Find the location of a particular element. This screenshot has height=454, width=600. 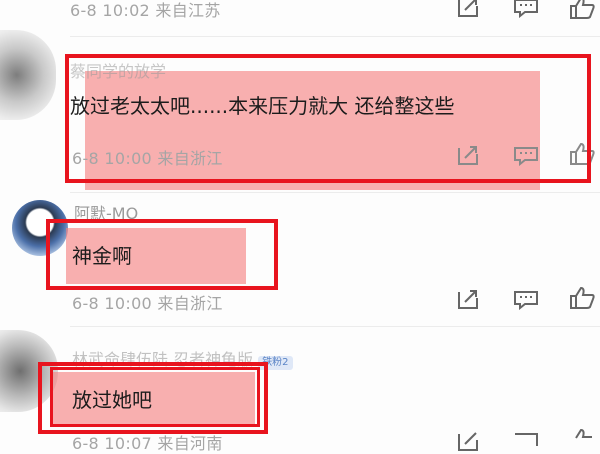

comment-meta: 6-8 10:02 来自江苏 is located at coordinates (145, 10).